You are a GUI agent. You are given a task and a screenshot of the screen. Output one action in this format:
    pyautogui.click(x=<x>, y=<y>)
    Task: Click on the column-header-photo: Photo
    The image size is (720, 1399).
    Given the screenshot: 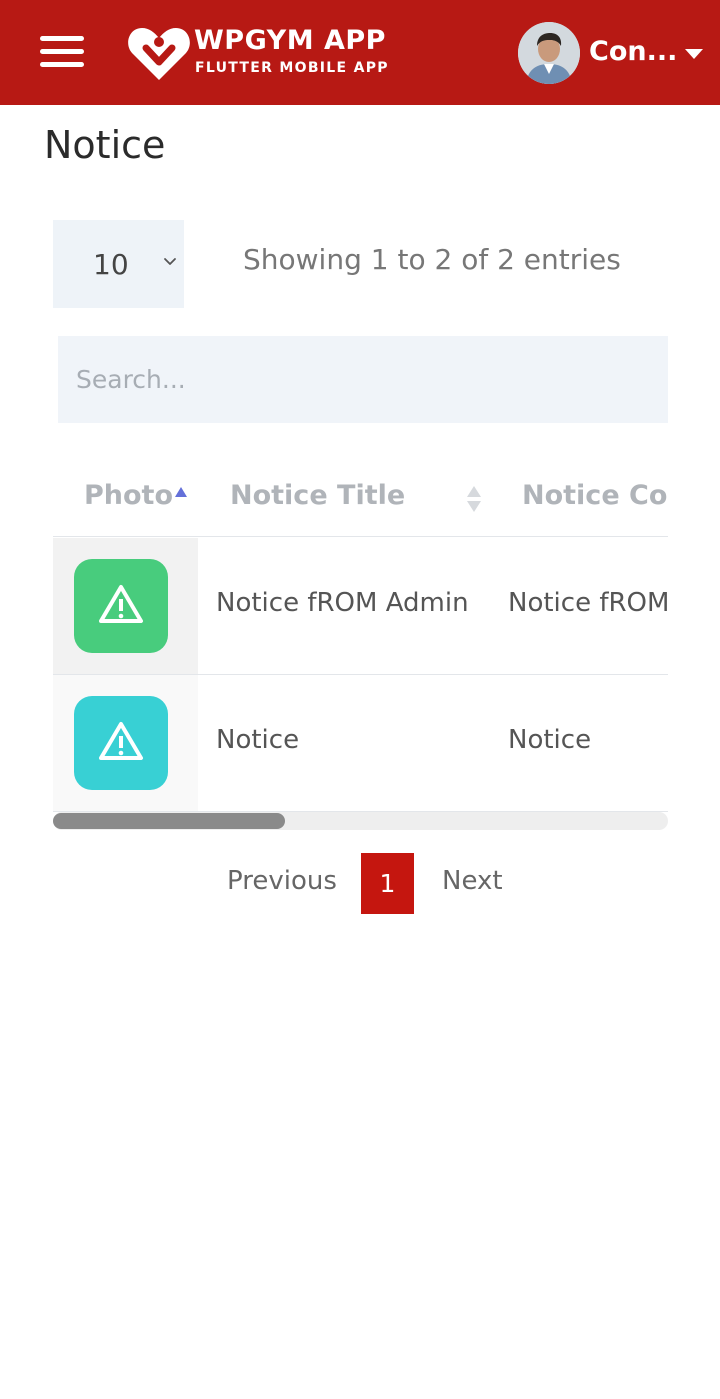 What is the action you would take?
    pyautogui.click(x=128, y=495)
    